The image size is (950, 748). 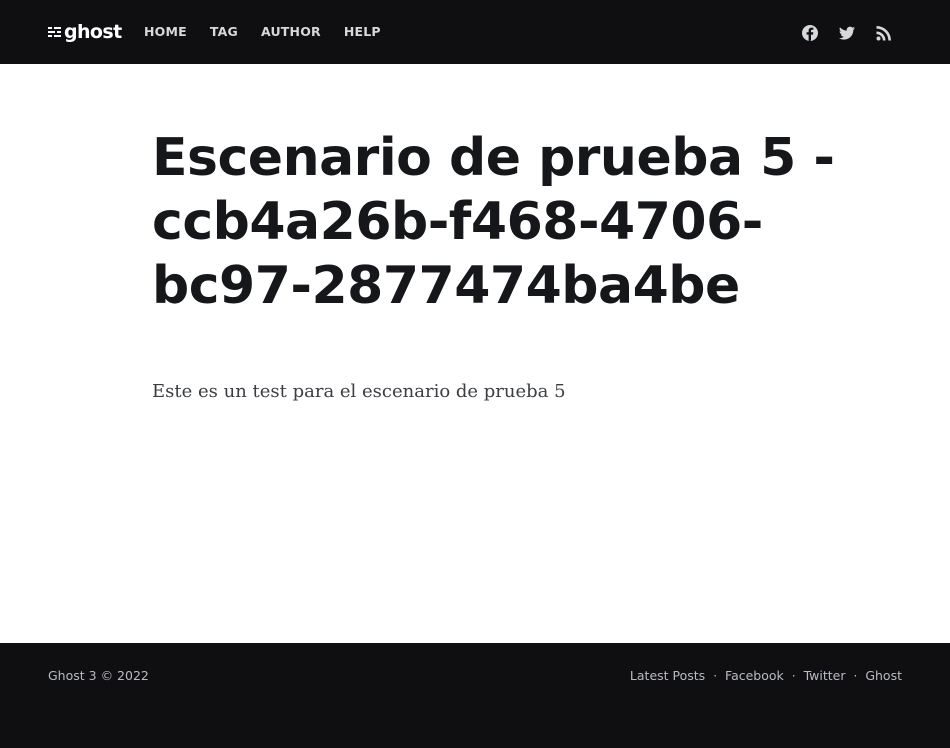 I want to click on nav-item-author: AUTHOR, so click(x=291, y=32).